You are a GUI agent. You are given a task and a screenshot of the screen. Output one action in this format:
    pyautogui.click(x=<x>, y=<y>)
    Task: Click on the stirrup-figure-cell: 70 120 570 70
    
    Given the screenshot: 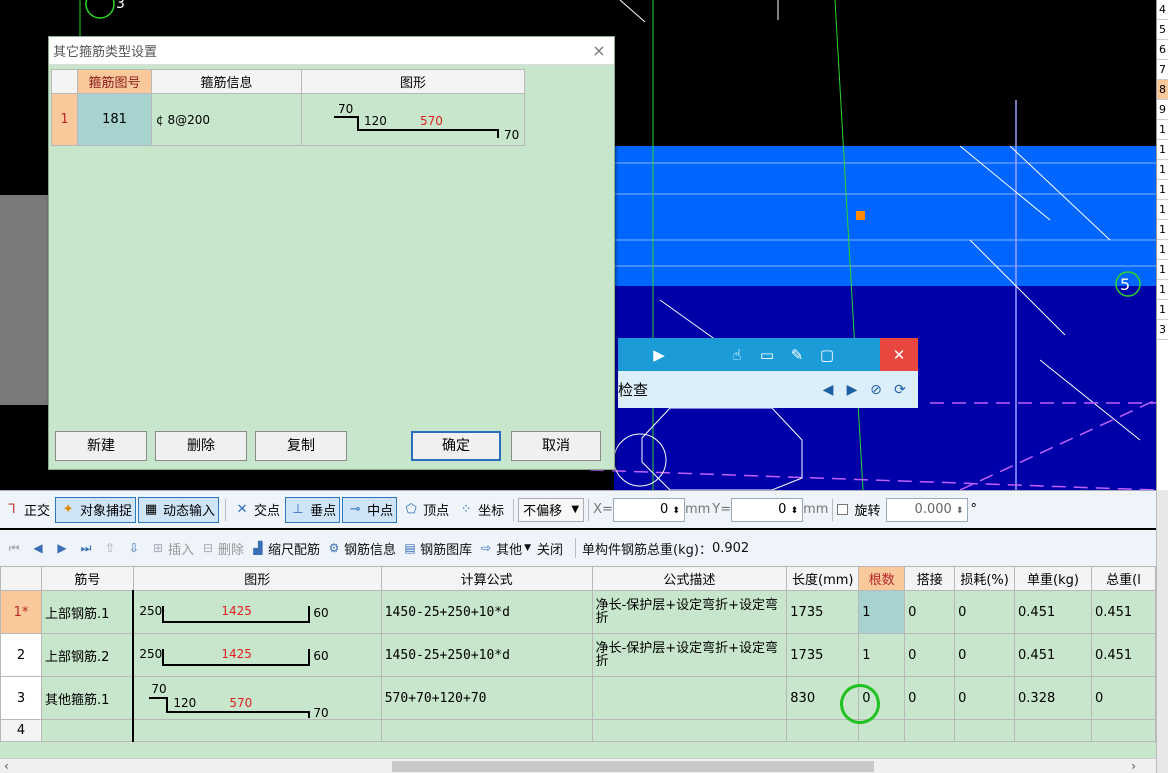 What is the action you would take?
    pyautogui.click(x=413, y=119)
    